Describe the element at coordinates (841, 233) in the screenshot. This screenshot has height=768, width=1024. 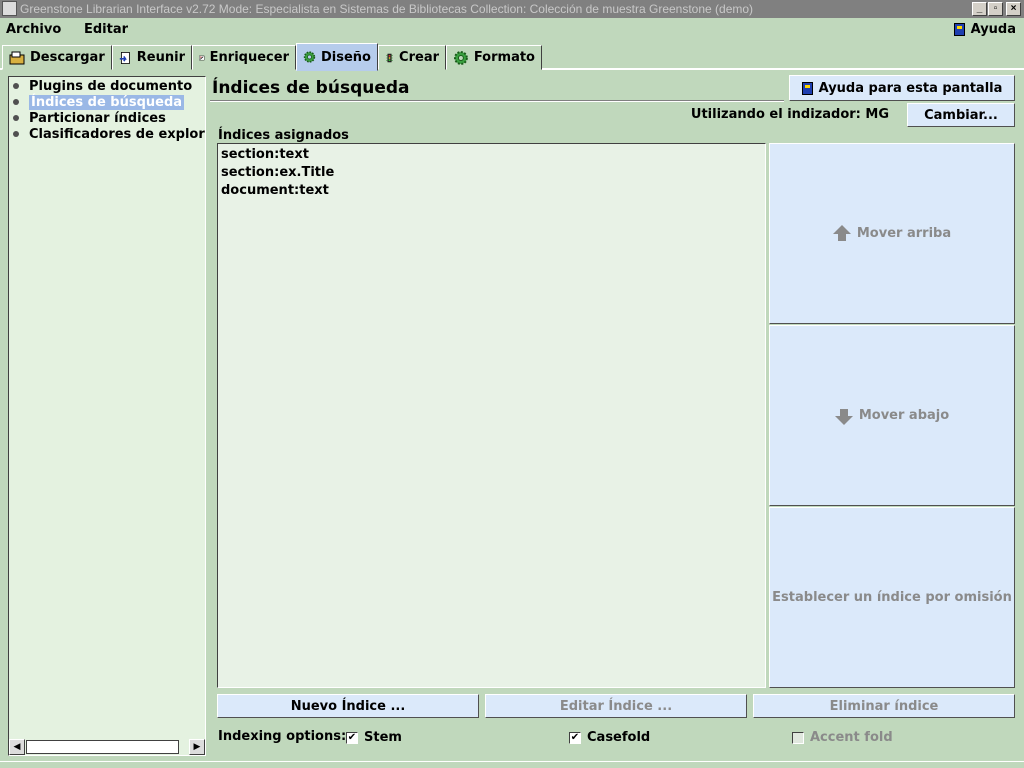
I see `arrow-up-icon` at that location.